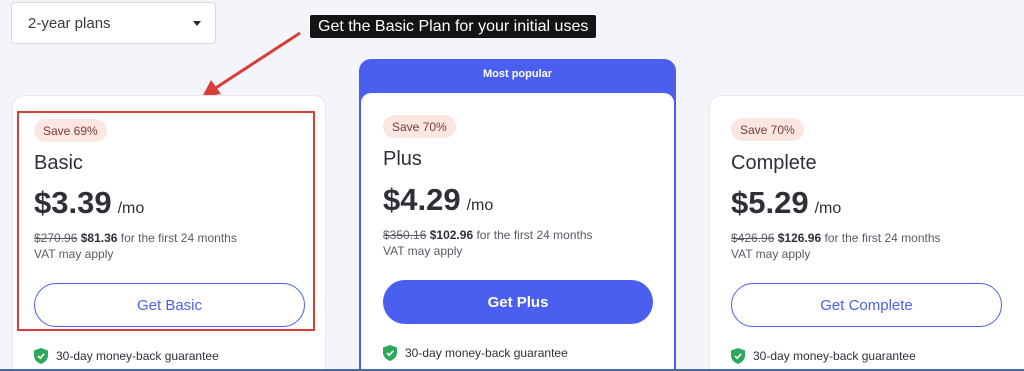  I want to click on new-price: $102.96, so click(451, 235).